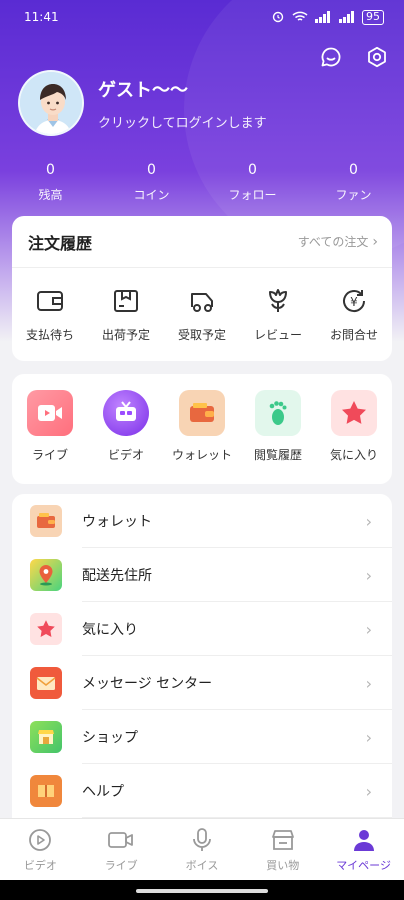 Image resolution: width=404 pixels, height=900 pixels. Describe the element at coordinates (117, 522) in the screenshot. I see `menu-label: ウォレット` at that location.